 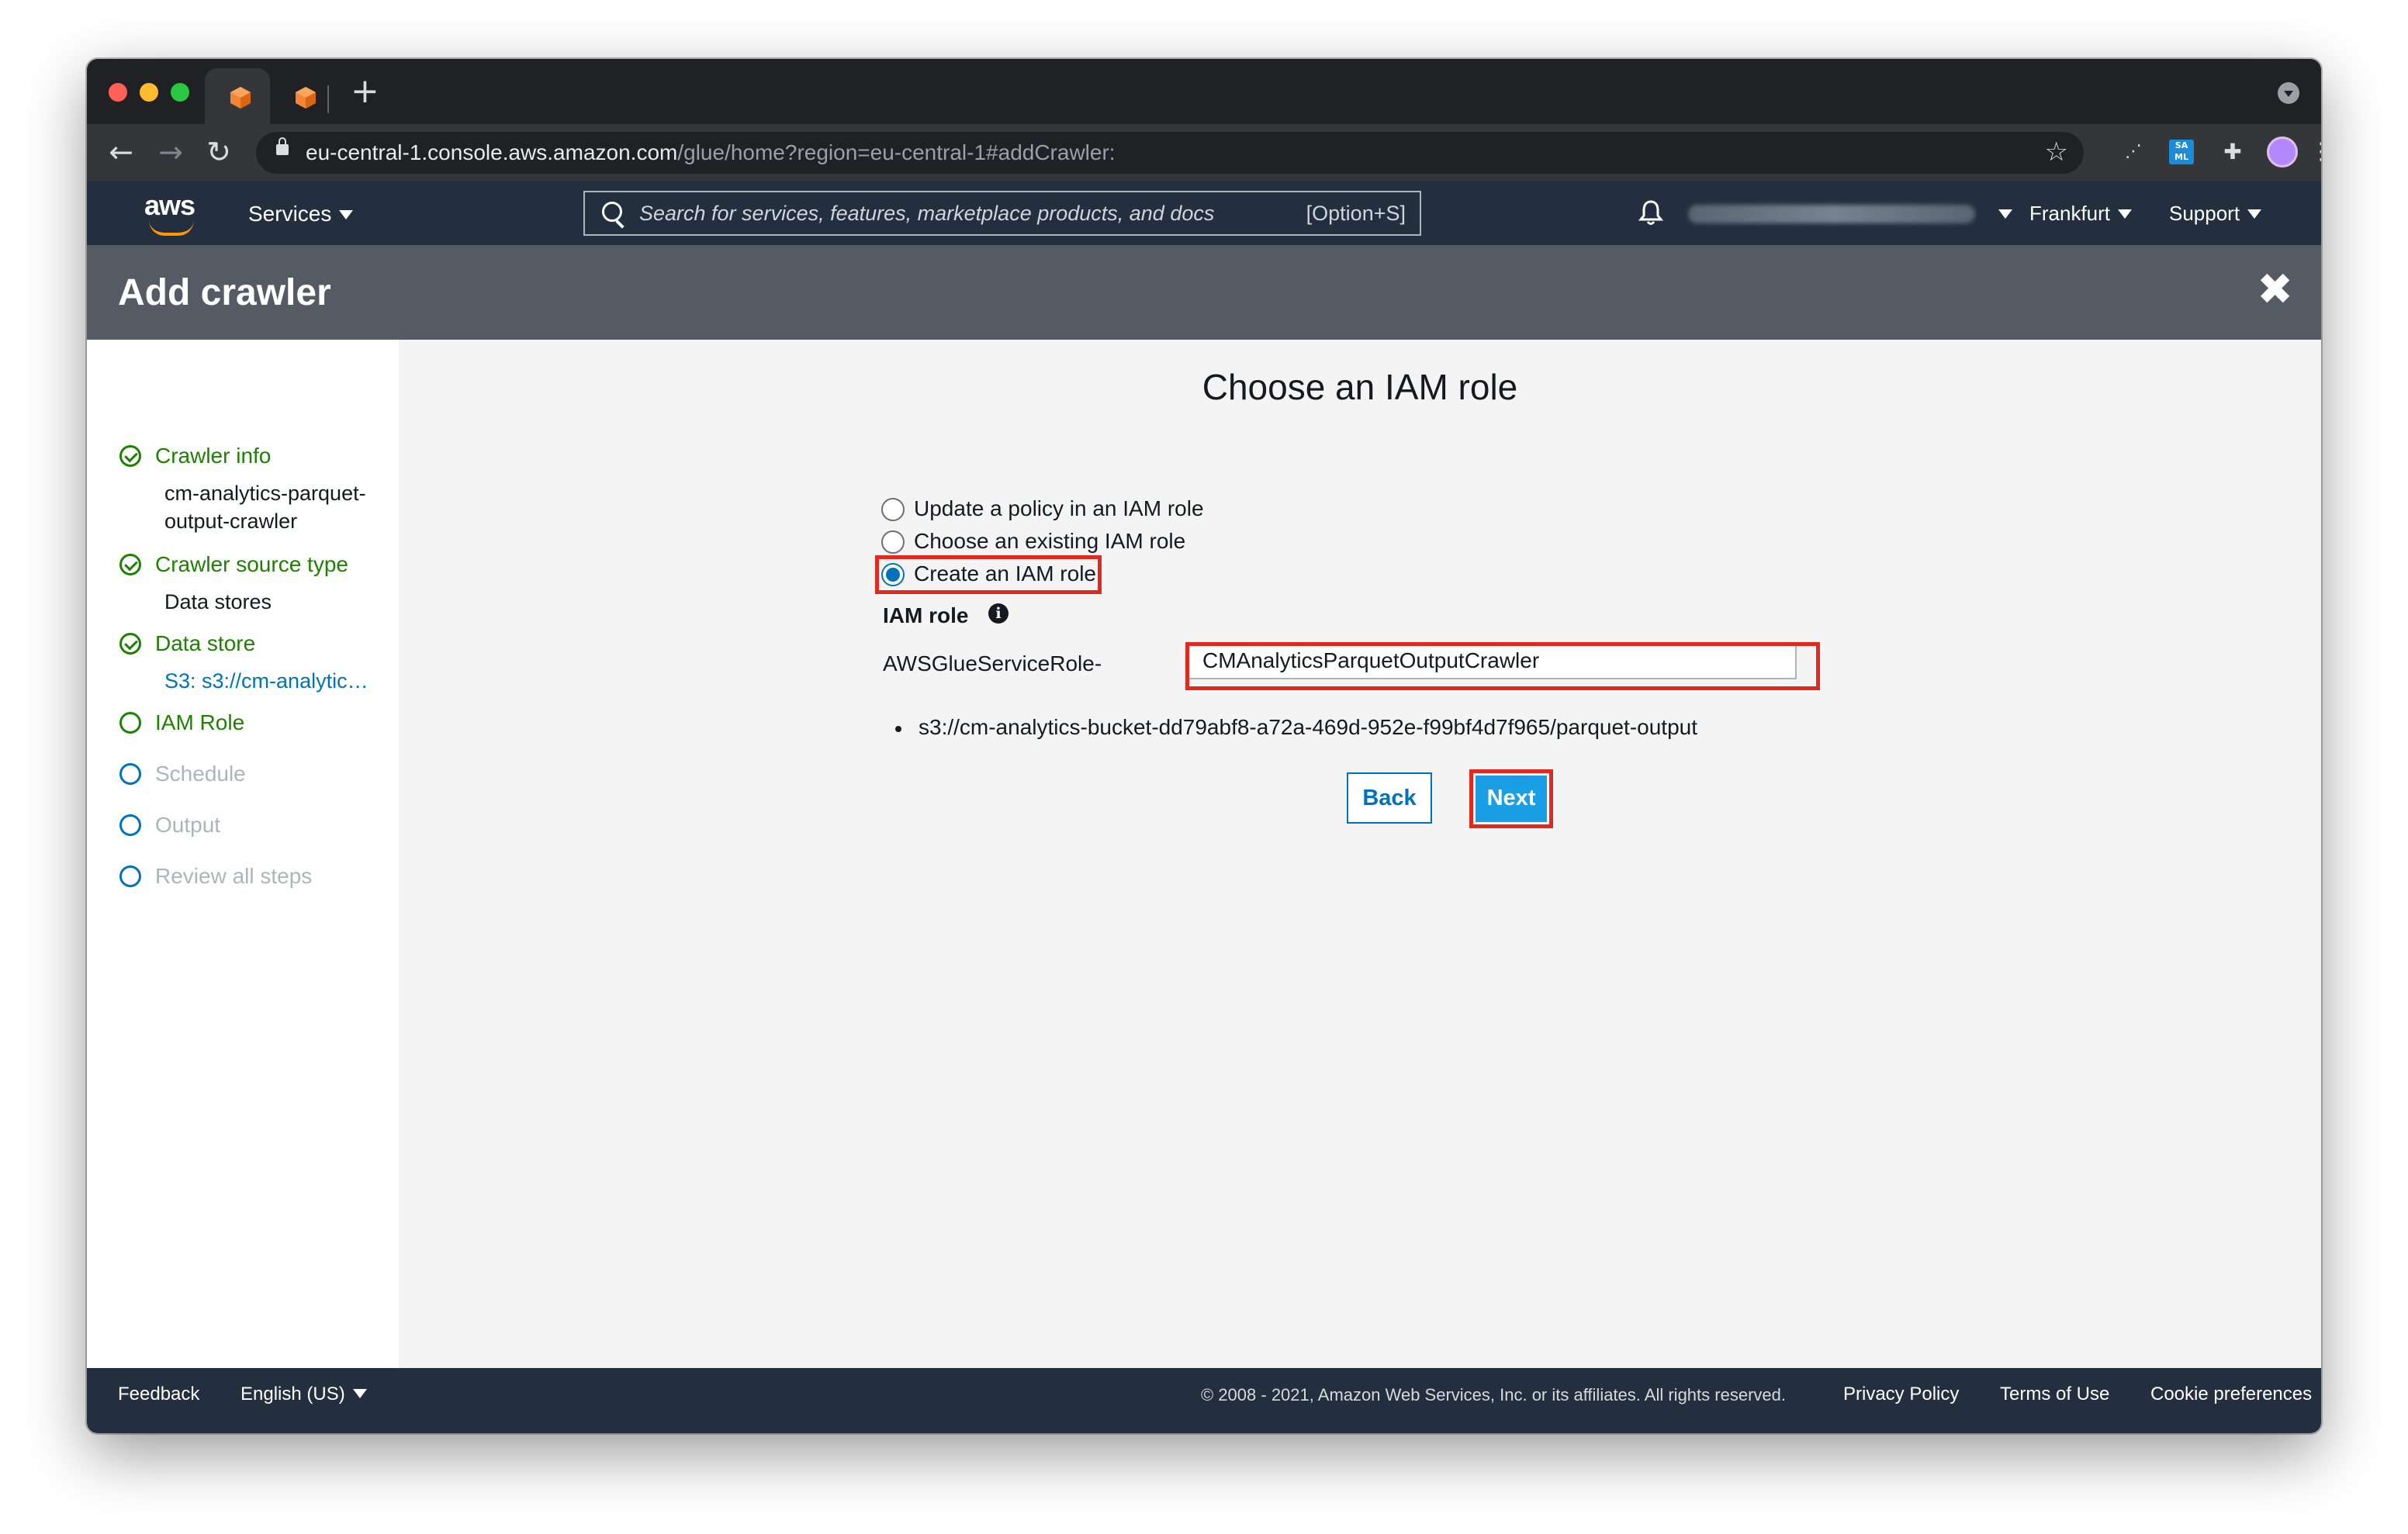 I want to click on services-label: Services, so click(x=290, y=214).